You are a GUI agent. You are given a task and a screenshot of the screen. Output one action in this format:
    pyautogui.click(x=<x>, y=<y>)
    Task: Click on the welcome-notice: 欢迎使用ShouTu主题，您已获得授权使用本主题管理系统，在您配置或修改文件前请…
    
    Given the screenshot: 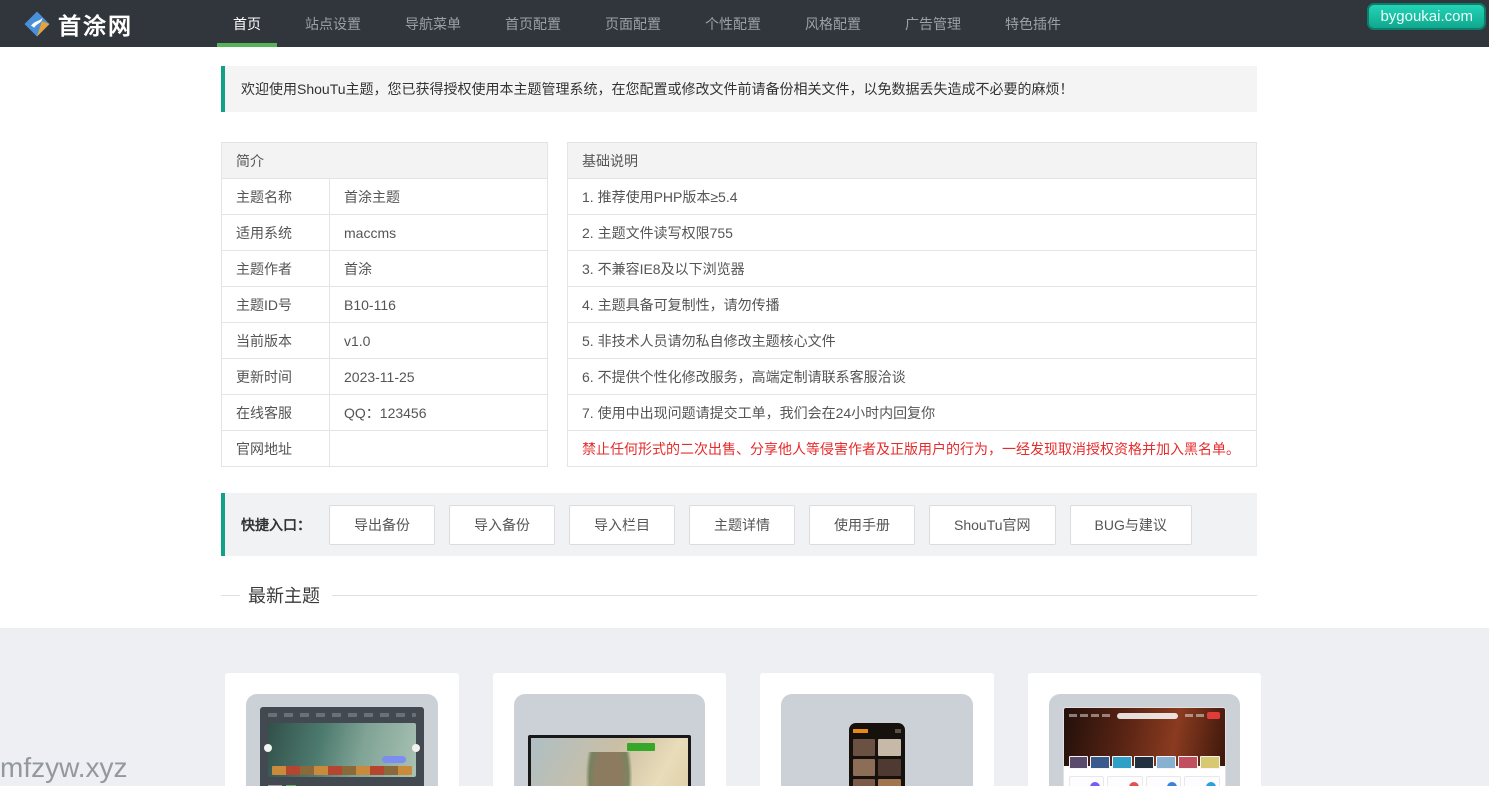 What is the action you would take?
    pyautogui.click(x=739, y=89)
    